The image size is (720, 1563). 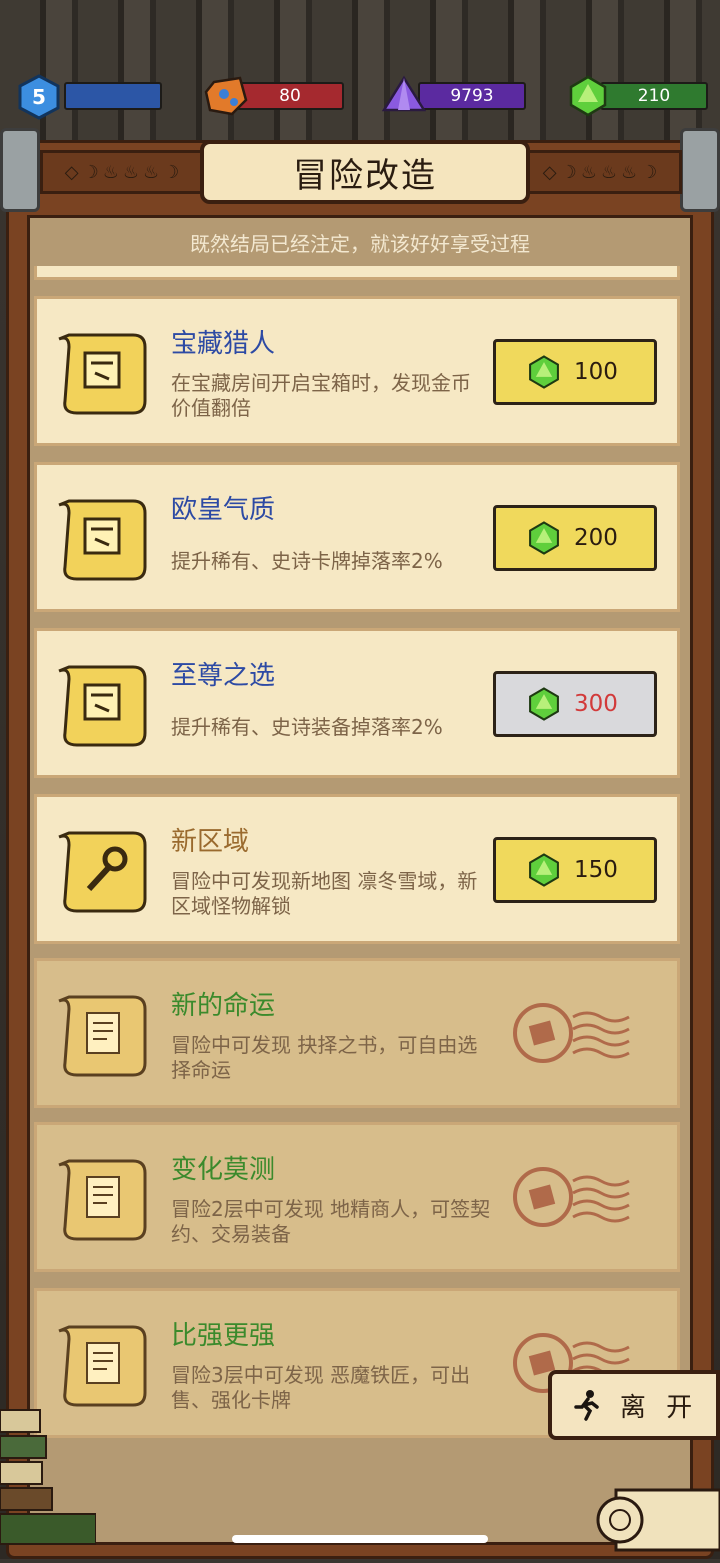 I want to click on upgrade-card-owned: 变化莫测 冒险2层中可发现 地精商人，可签契约、交易装备, so click(x=357, y=1197).